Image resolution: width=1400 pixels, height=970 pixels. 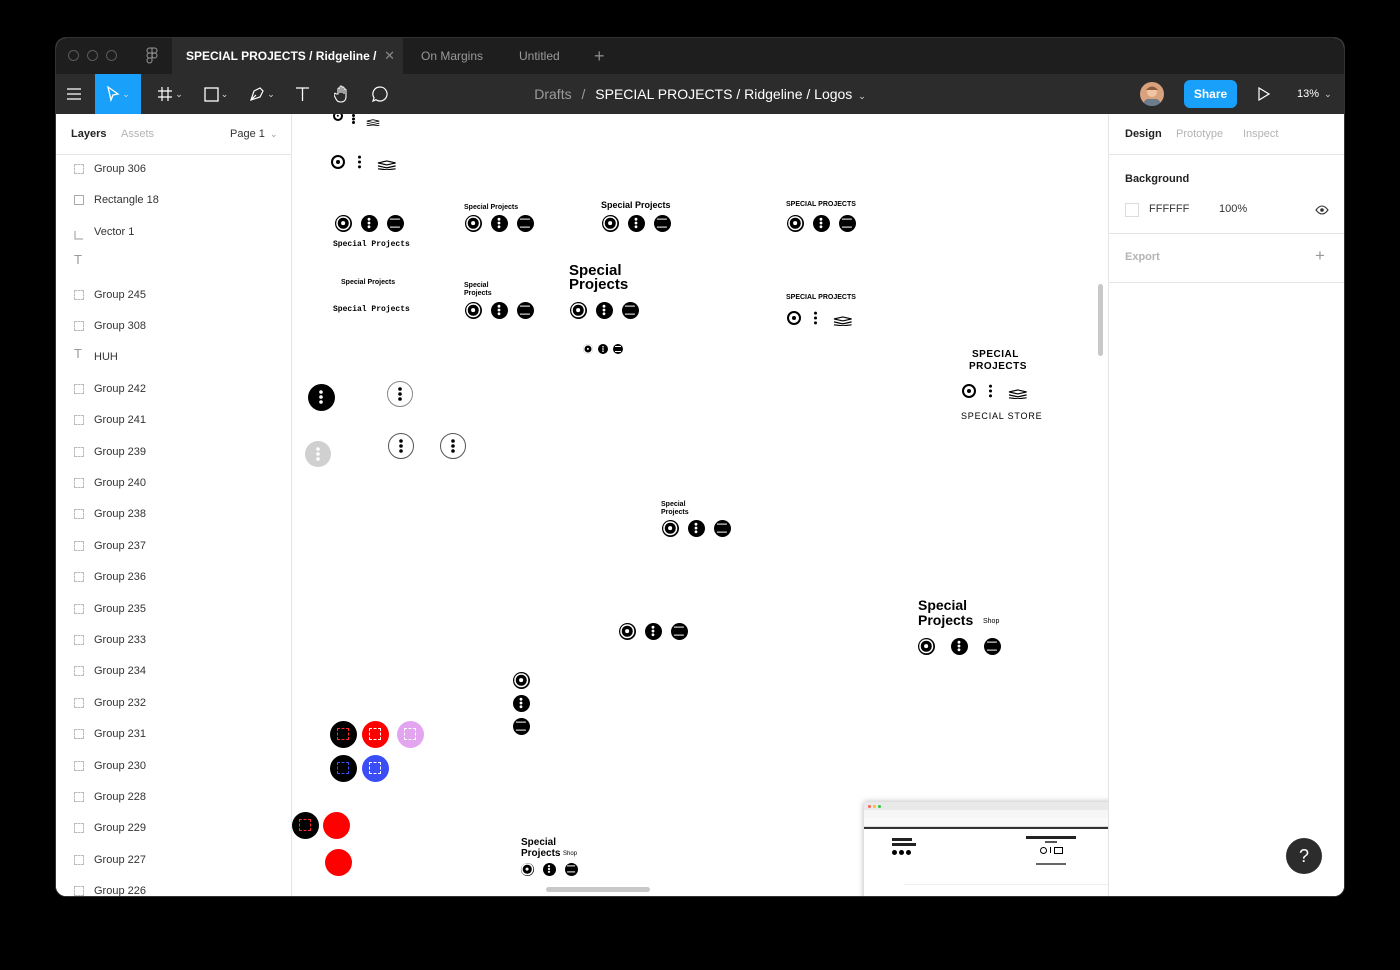 I want to click on tab-layers: Layers, so click(x=88, y=134).